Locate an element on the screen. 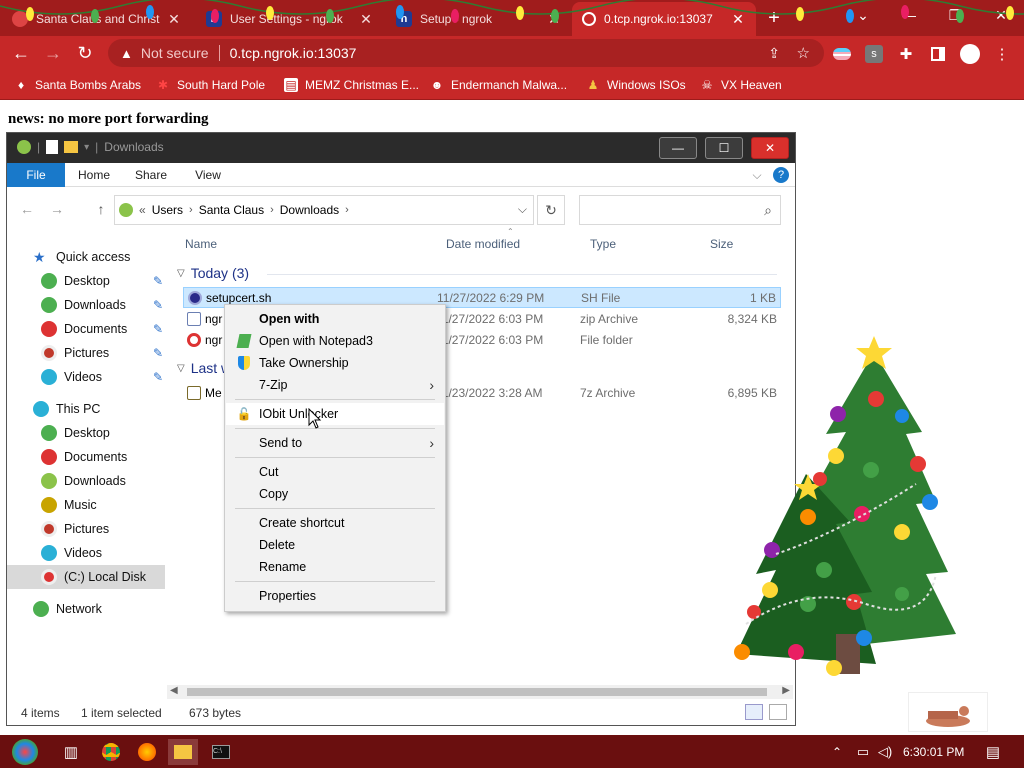  window-close-button: ✕ is located at coordinates (1001, 15).